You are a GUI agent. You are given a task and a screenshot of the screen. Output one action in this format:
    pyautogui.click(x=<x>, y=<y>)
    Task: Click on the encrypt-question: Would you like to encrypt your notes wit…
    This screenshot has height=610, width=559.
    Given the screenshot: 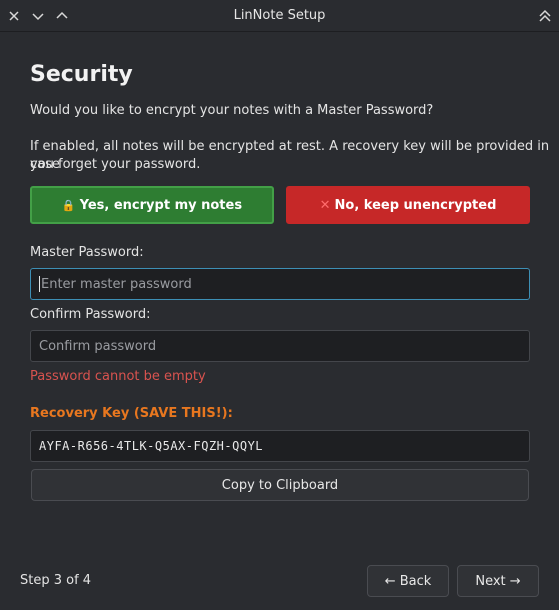 What is the action you would take?
    pyautogui.click(x=232, y=110)
    